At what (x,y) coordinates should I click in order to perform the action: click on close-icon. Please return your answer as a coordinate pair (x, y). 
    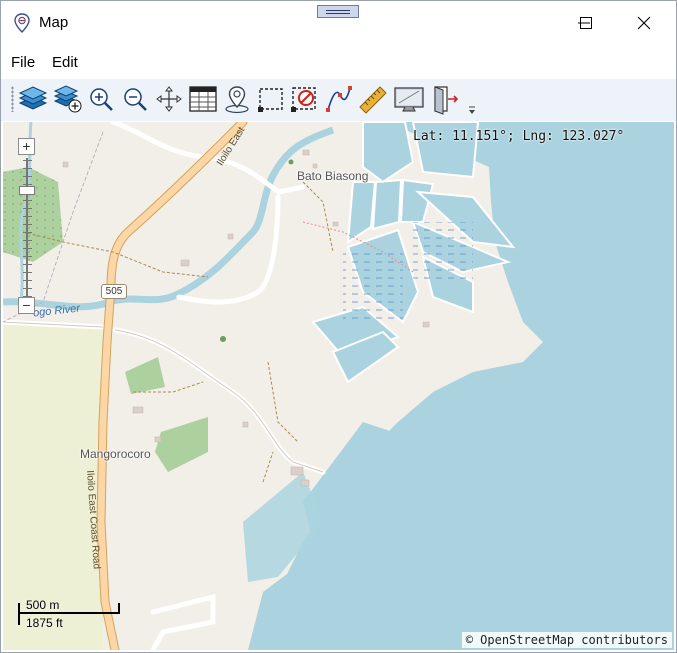
    Looking at the image, I should click on (644, 23).